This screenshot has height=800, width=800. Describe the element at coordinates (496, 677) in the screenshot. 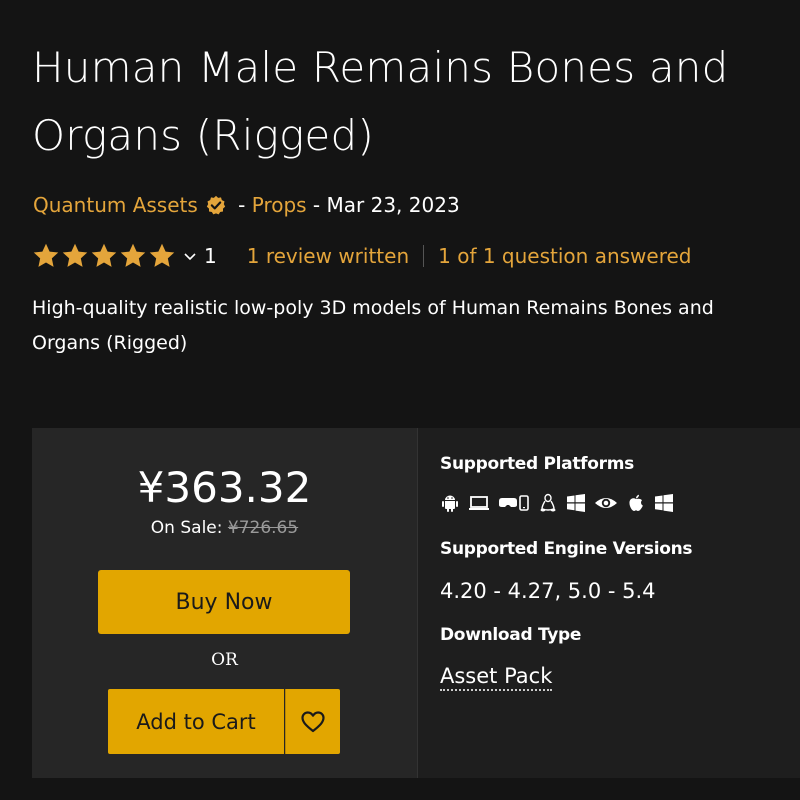

I see `download-type-link: Asset Pack` at that location.